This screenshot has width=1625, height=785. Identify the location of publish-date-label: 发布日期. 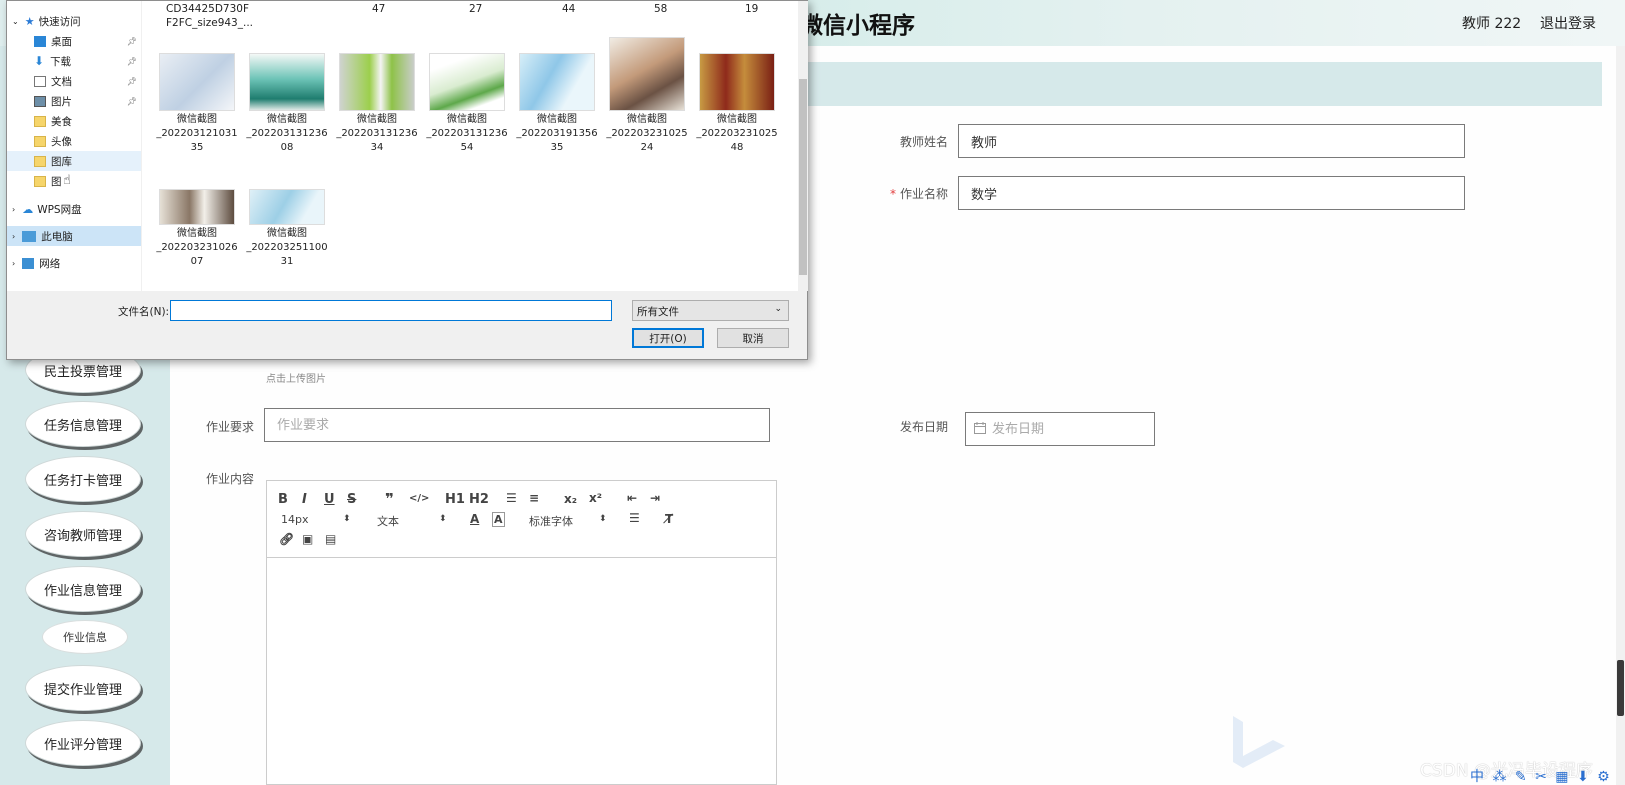
(923, 427).